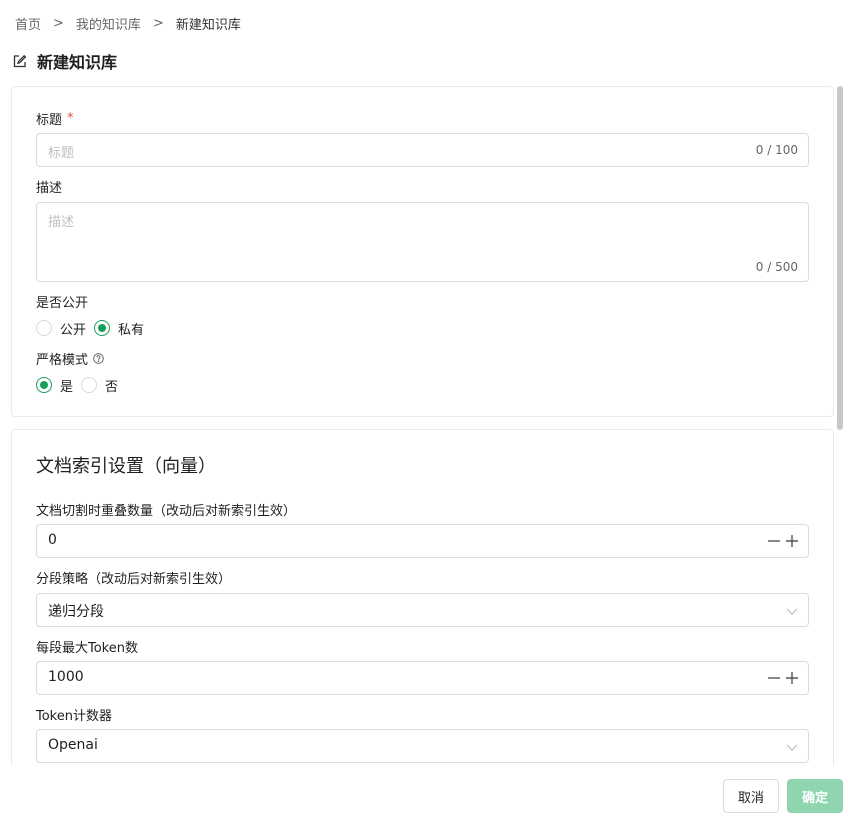 The image size is (848, 824). What do you see at coordinates (49, 120) in the screenshot?
I see `title-label-text: 标题` at bounding box center [49, 120].